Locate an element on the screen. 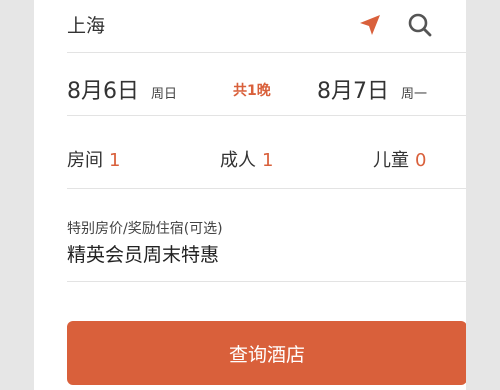 This screenshot has width=500, height=390. checkin-date: 8月6日 周日 is located at coordinates (122, 89).